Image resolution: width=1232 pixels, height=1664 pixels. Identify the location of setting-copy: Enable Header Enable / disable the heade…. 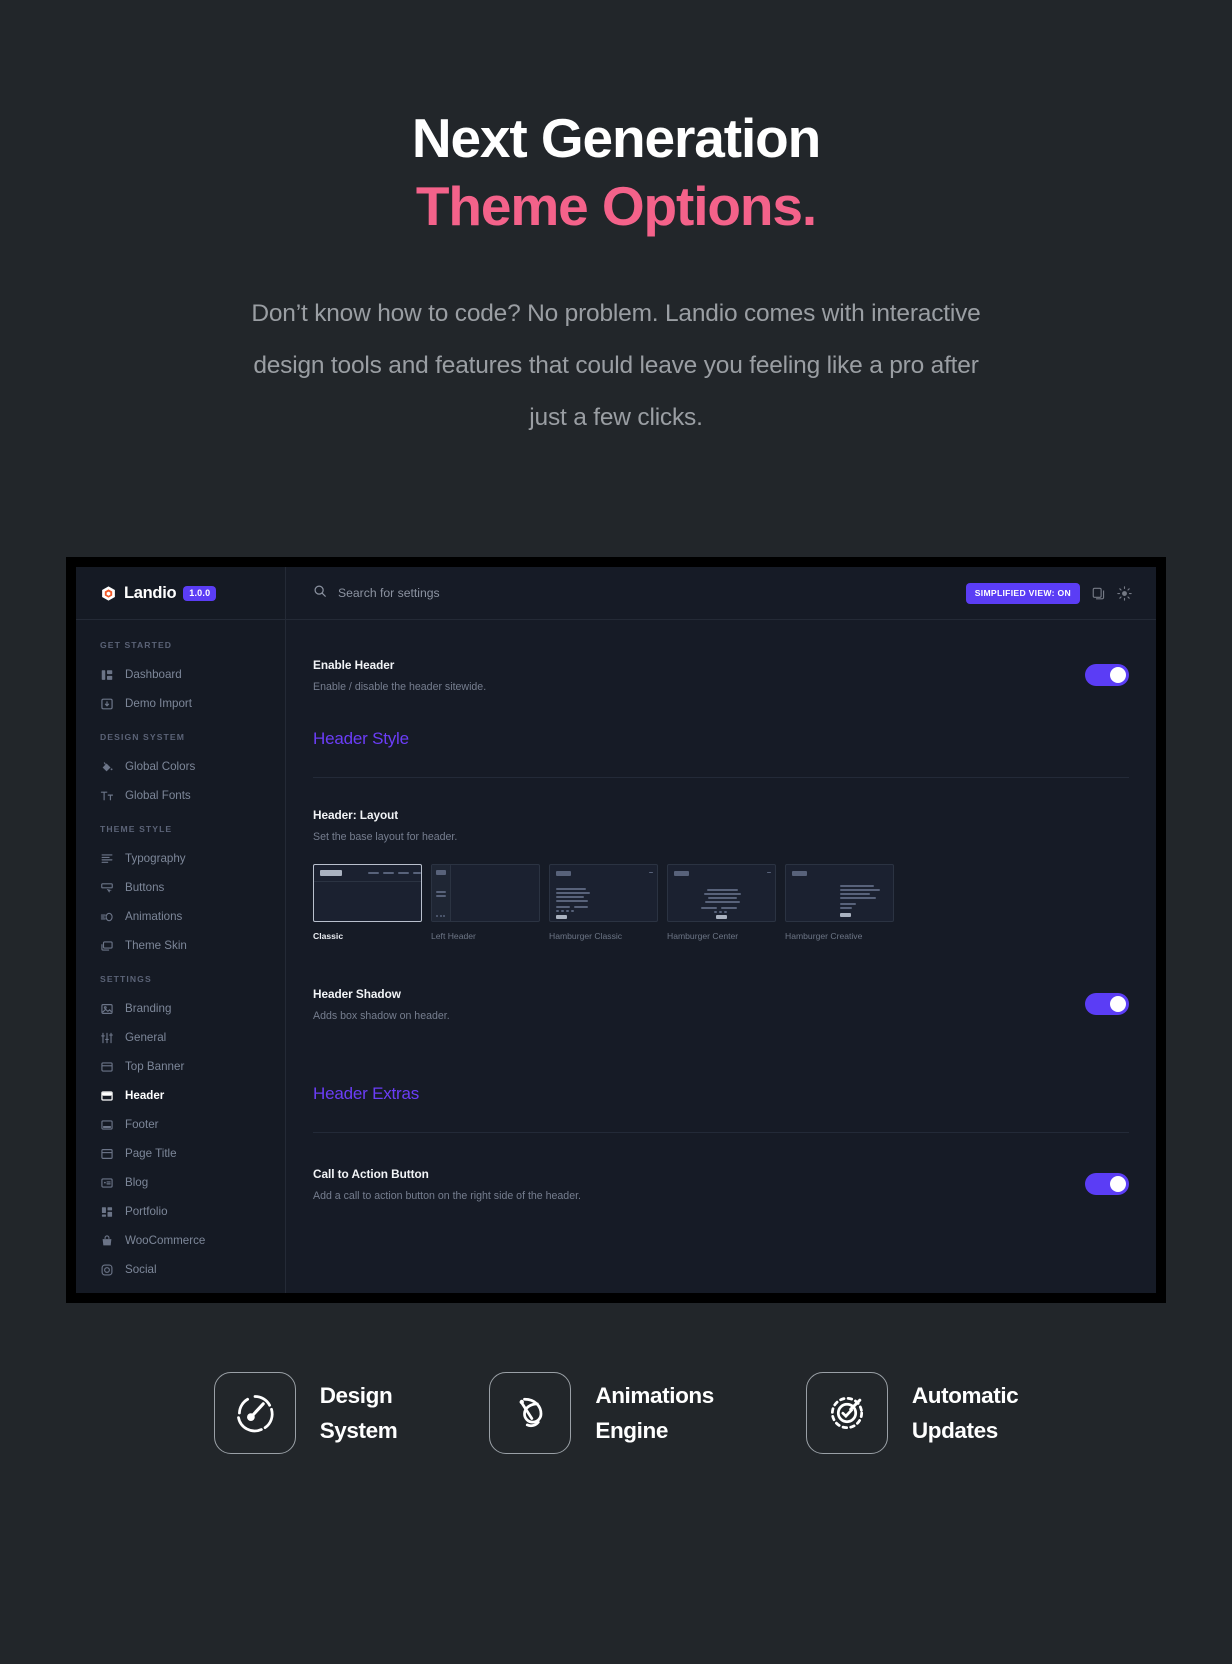
(399, 675).